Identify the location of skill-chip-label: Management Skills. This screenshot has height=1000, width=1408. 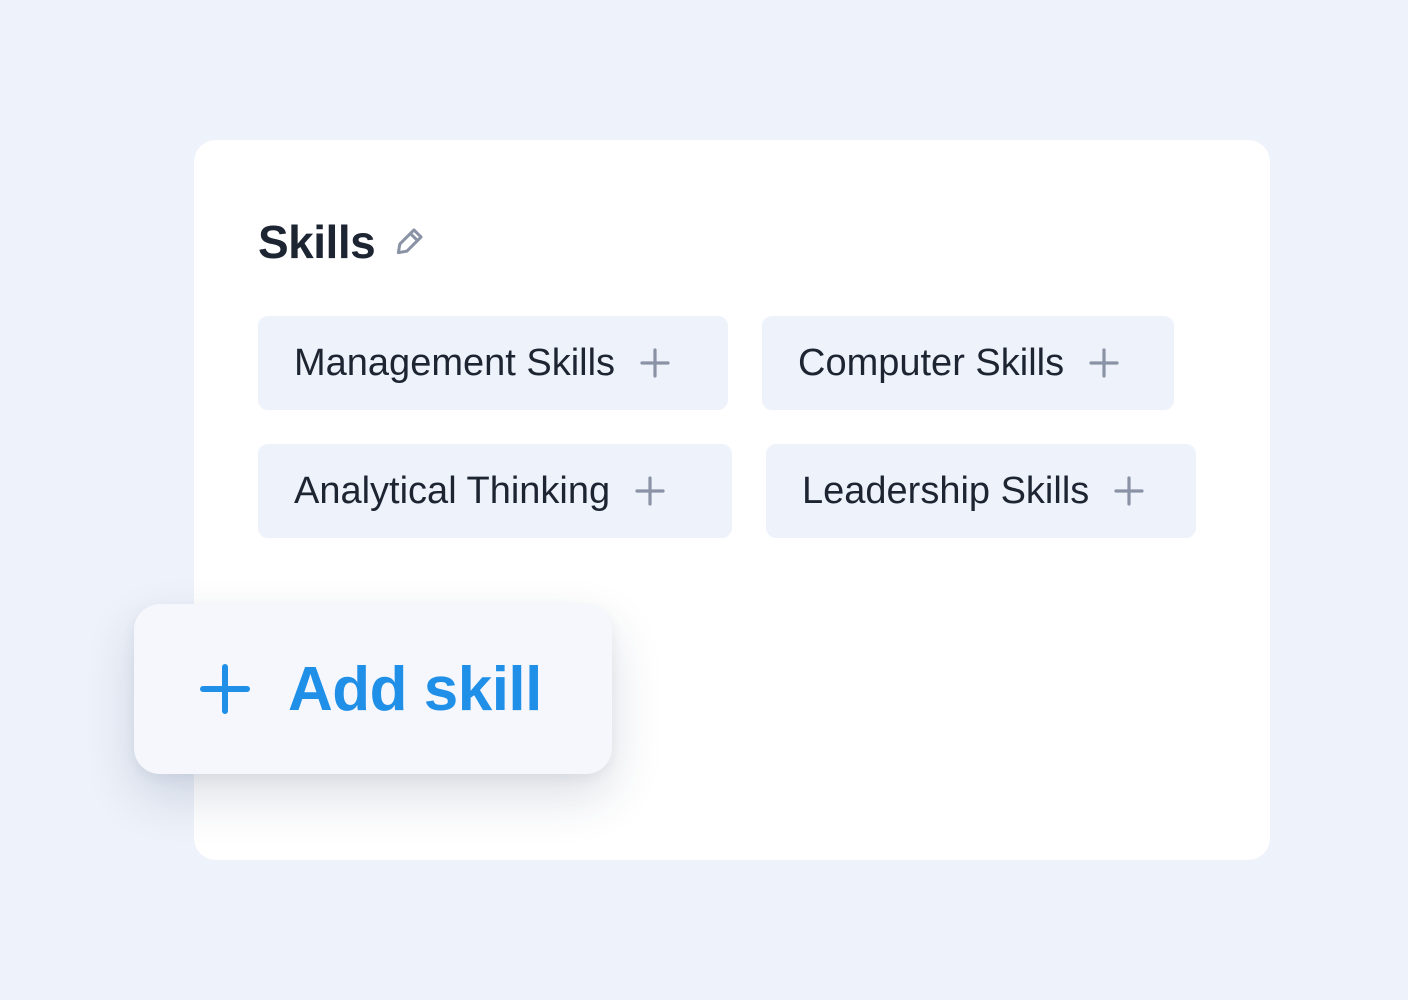
(455, 362).